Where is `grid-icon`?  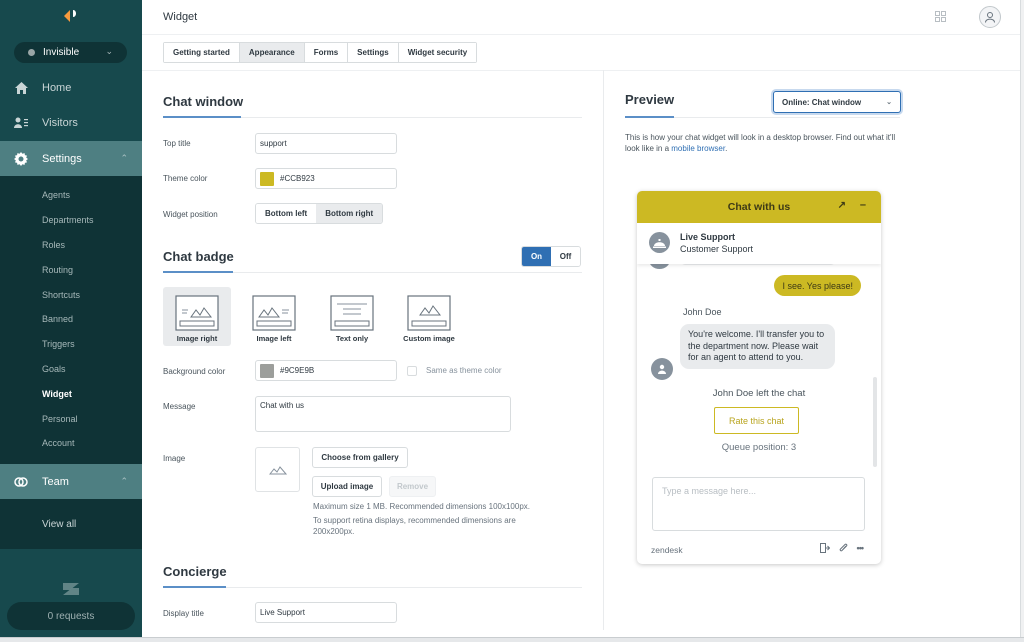
grid-icon is located at coordinates (940, 16).